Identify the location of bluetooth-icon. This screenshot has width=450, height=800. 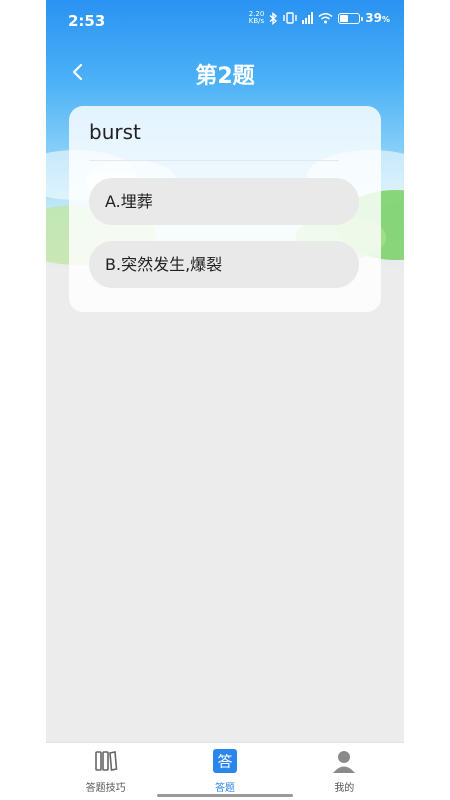
(273, 18).